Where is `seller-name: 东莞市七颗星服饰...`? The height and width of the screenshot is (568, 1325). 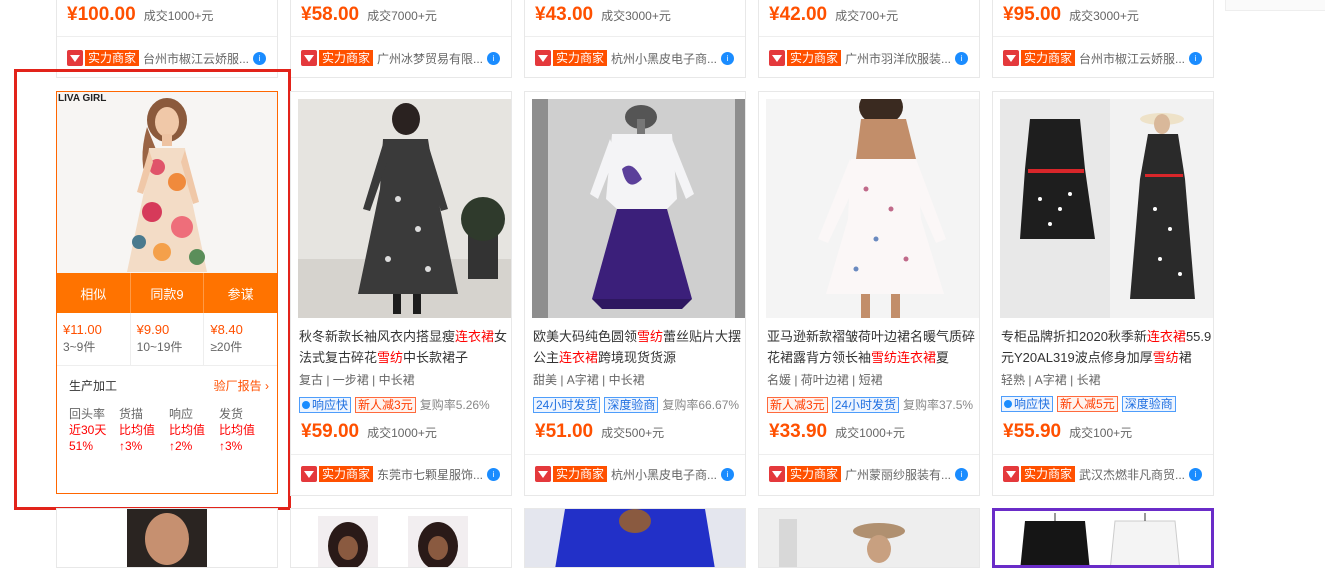 seller-name: 东莞市七颗星服饰... is located at coordinates (430, 474).